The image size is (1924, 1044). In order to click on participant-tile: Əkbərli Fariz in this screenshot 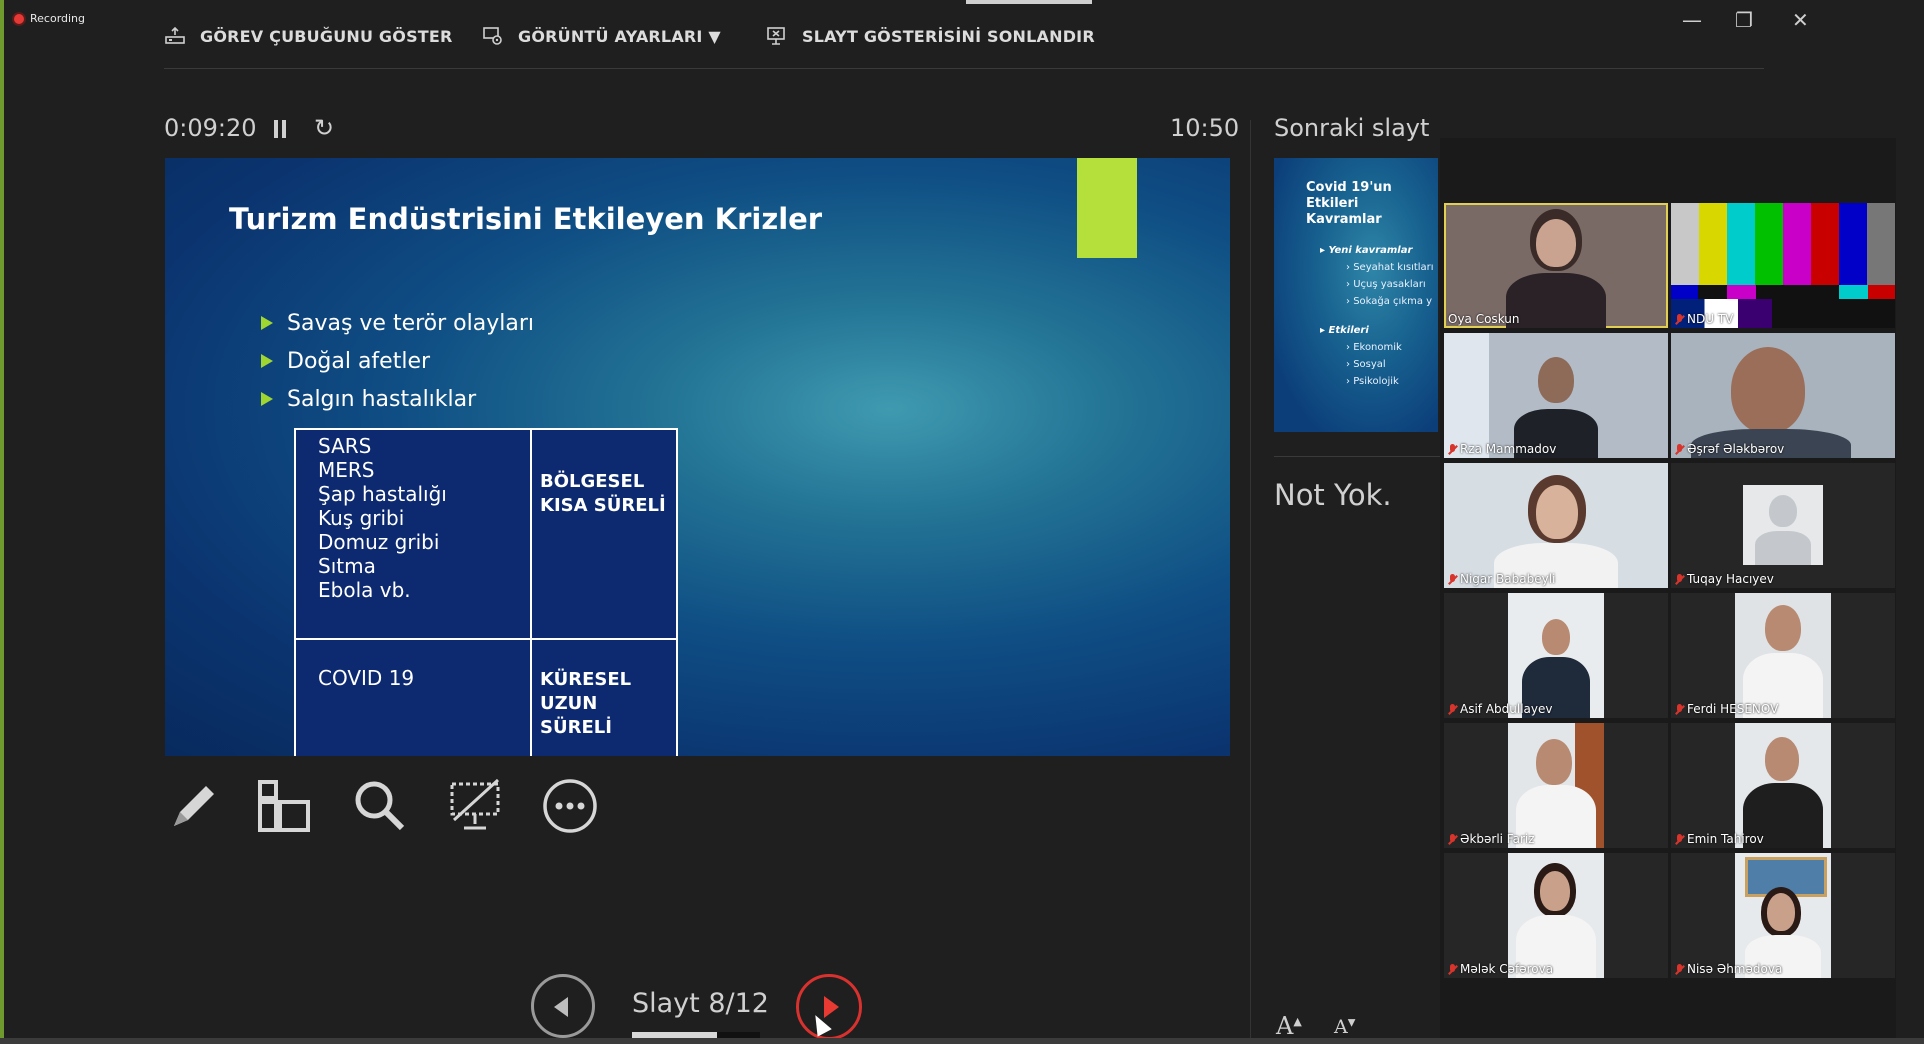, I will do `click(1556, 785)`.